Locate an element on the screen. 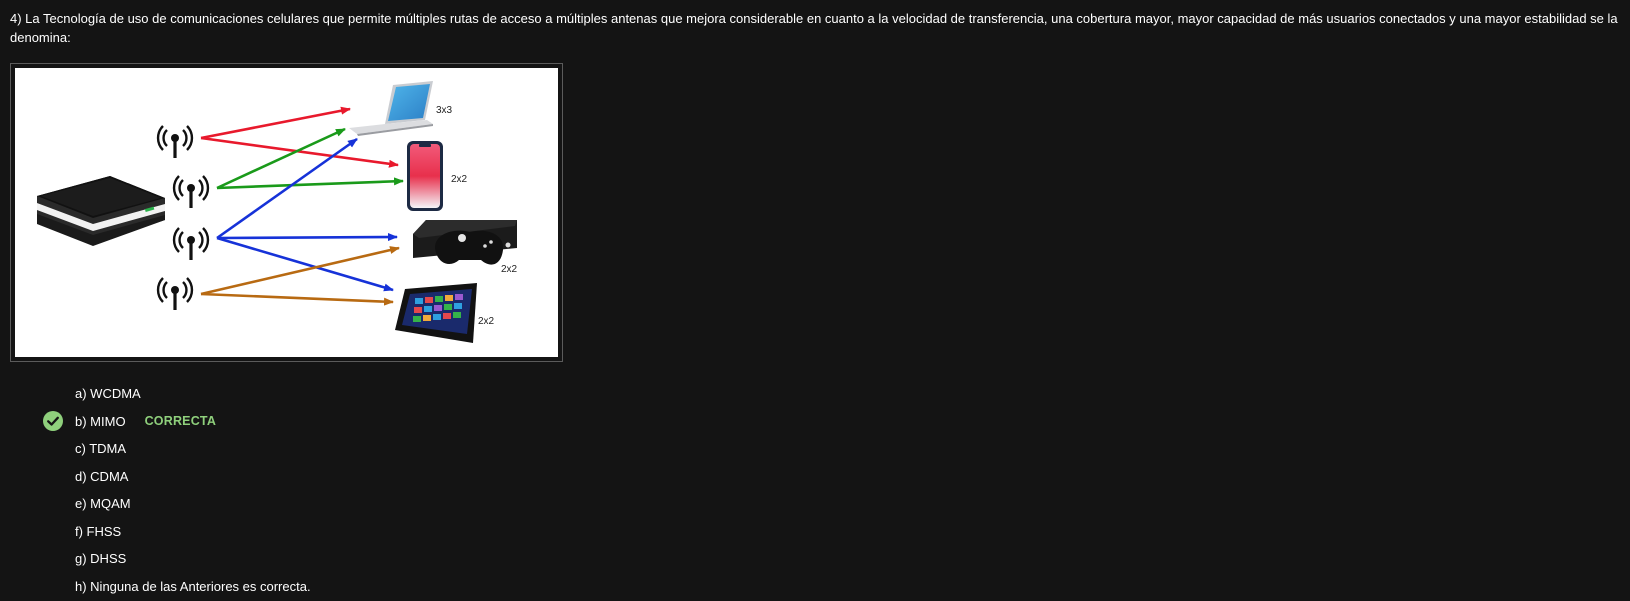 The image size is (1630, 601). console-mimo-label: 2x2 is located at coordinates (509, 269).